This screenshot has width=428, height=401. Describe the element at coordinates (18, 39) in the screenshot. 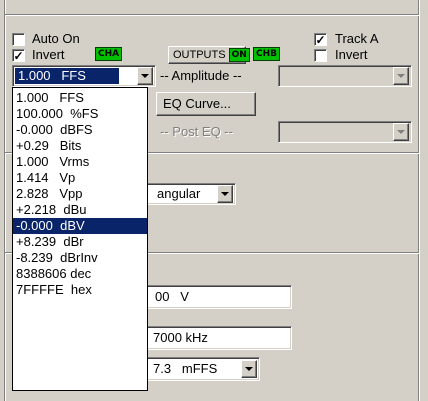

I see `auto-on-checkbox` at that location.